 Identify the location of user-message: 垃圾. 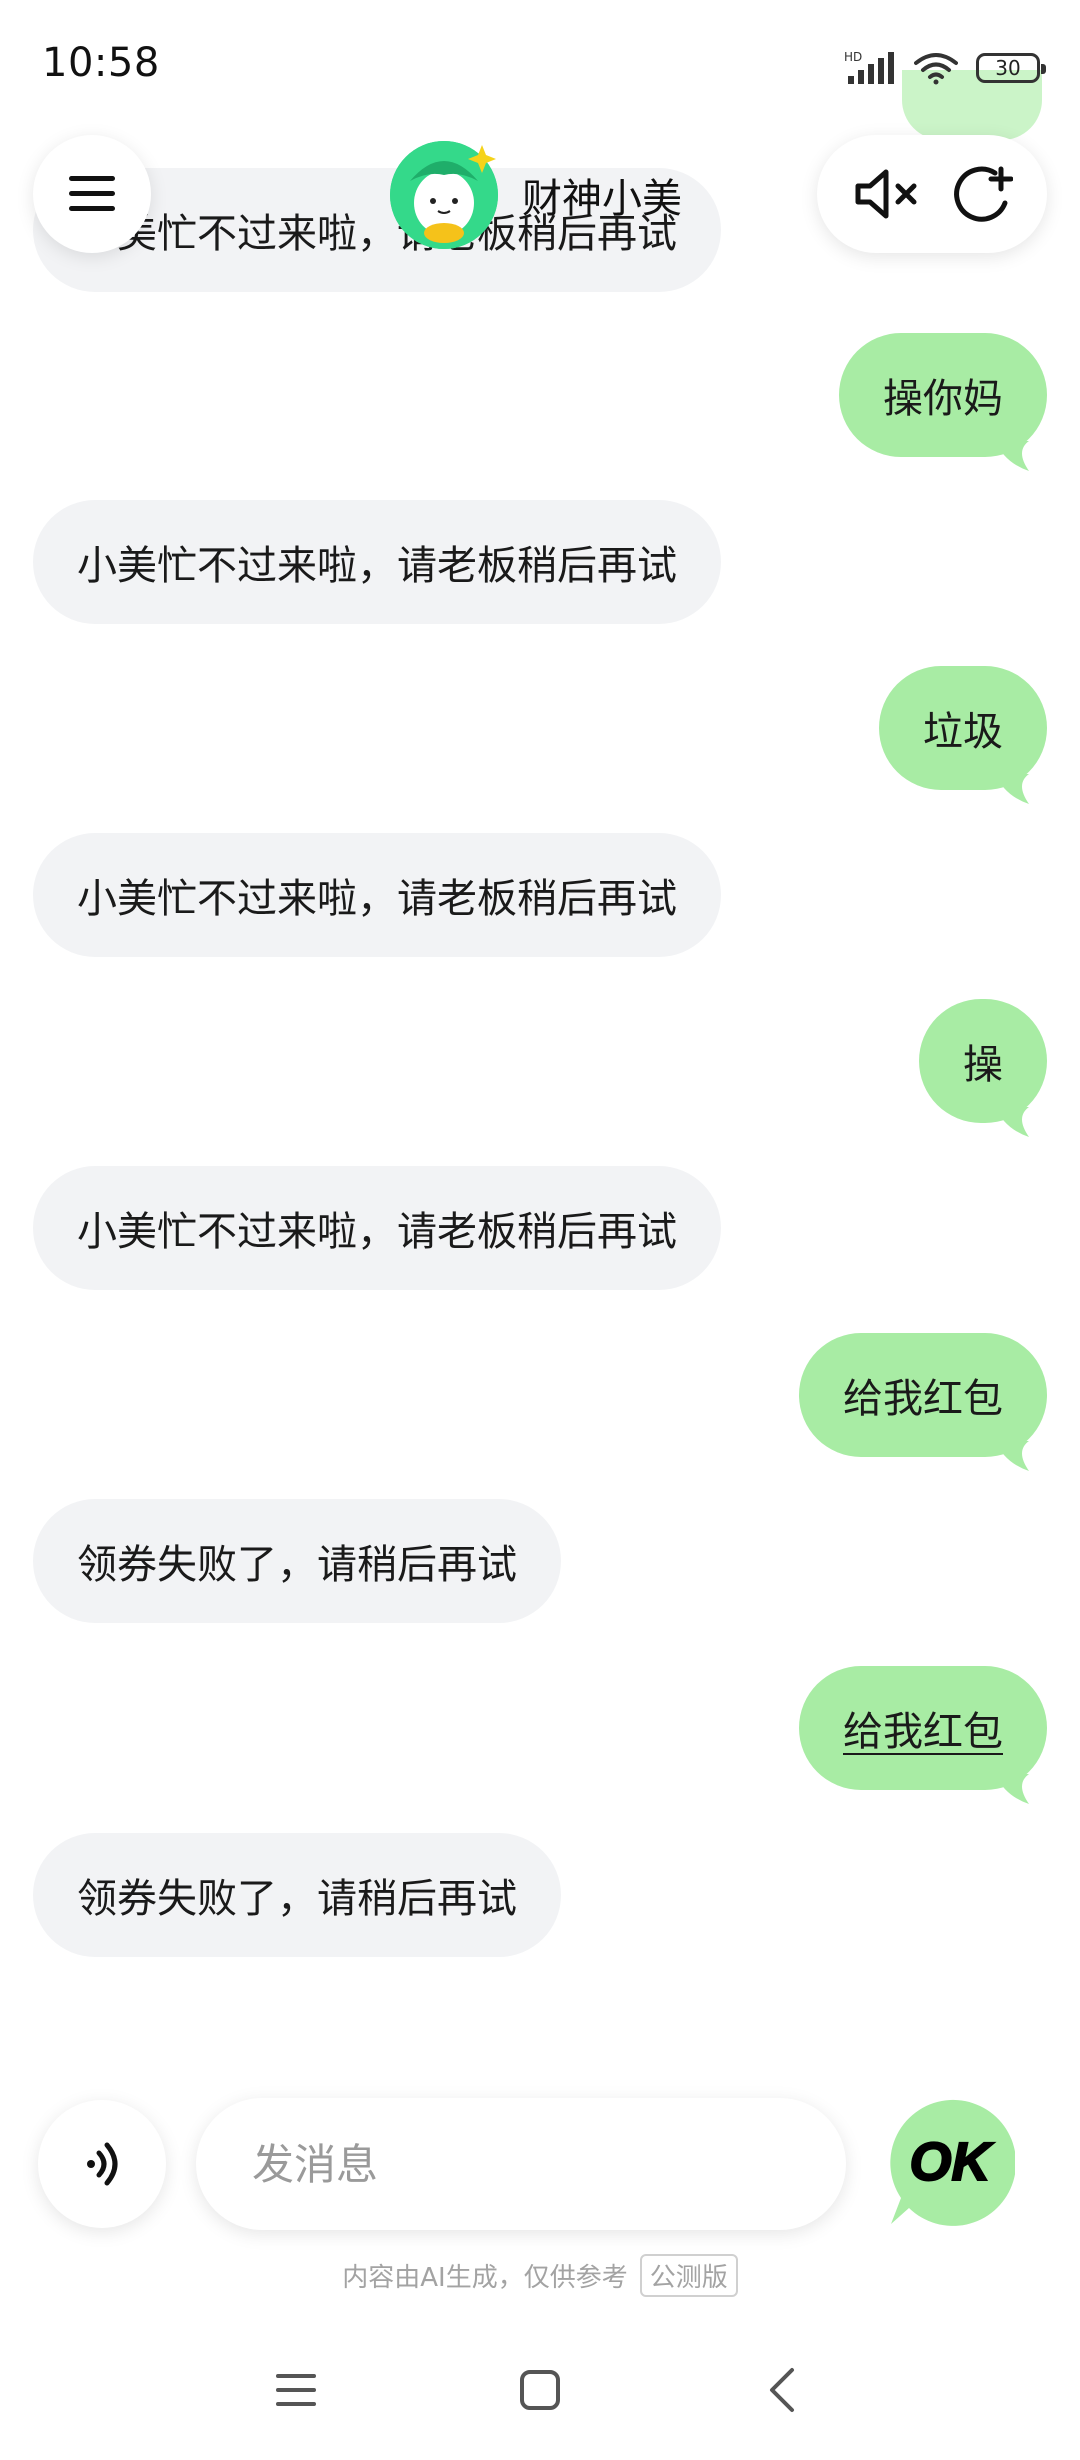
(963, 735).